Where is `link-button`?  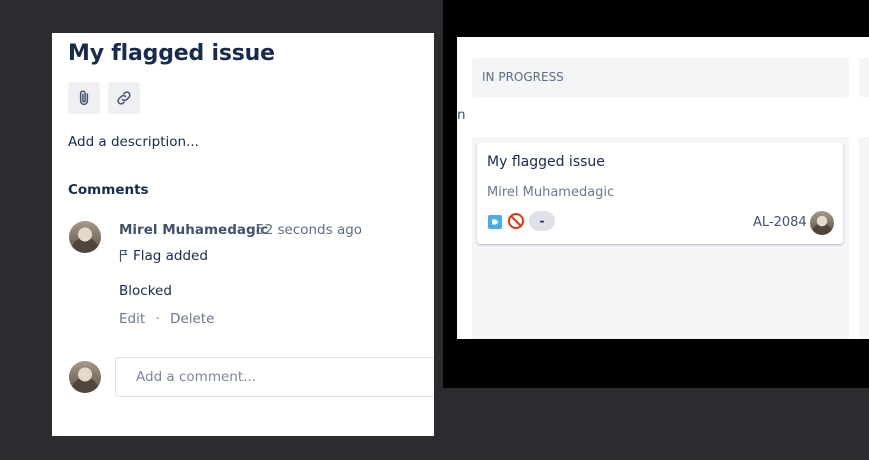 link-button is located at coordinates (124, 98).